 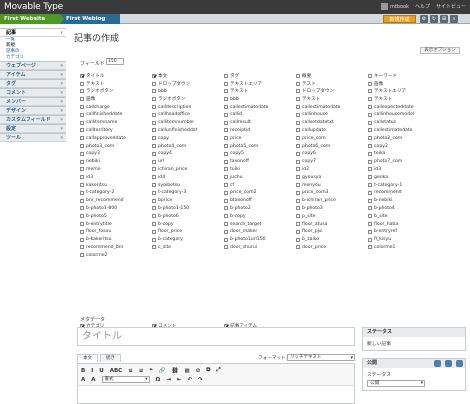 I want to click on field-checkbox: callfinisheddate, so click(x=101, y=115).